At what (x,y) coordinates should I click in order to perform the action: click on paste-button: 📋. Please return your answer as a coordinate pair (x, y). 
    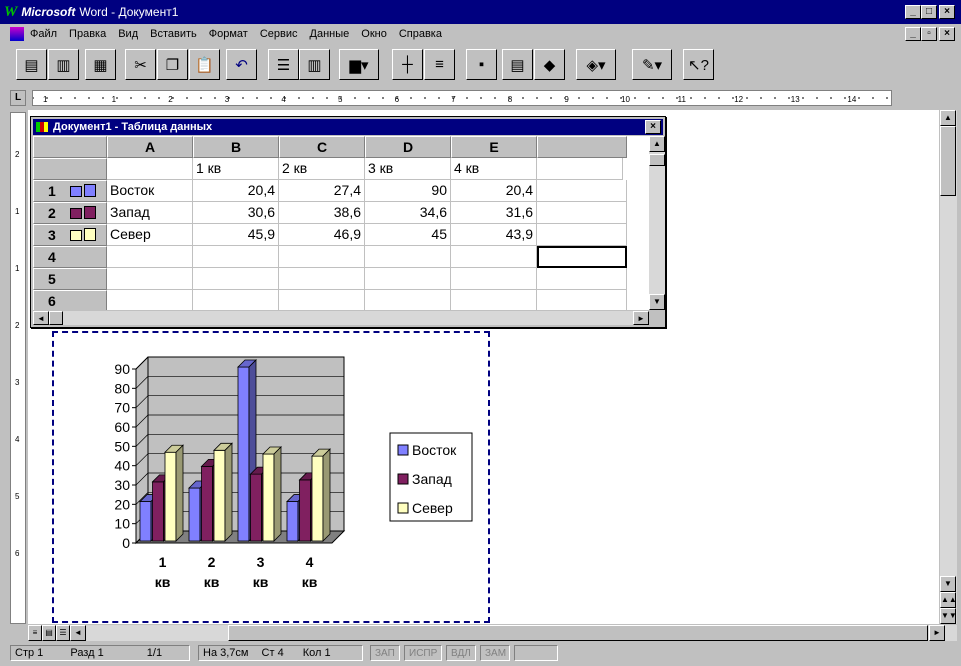
    Looking at the image, I should click on (204, 64).